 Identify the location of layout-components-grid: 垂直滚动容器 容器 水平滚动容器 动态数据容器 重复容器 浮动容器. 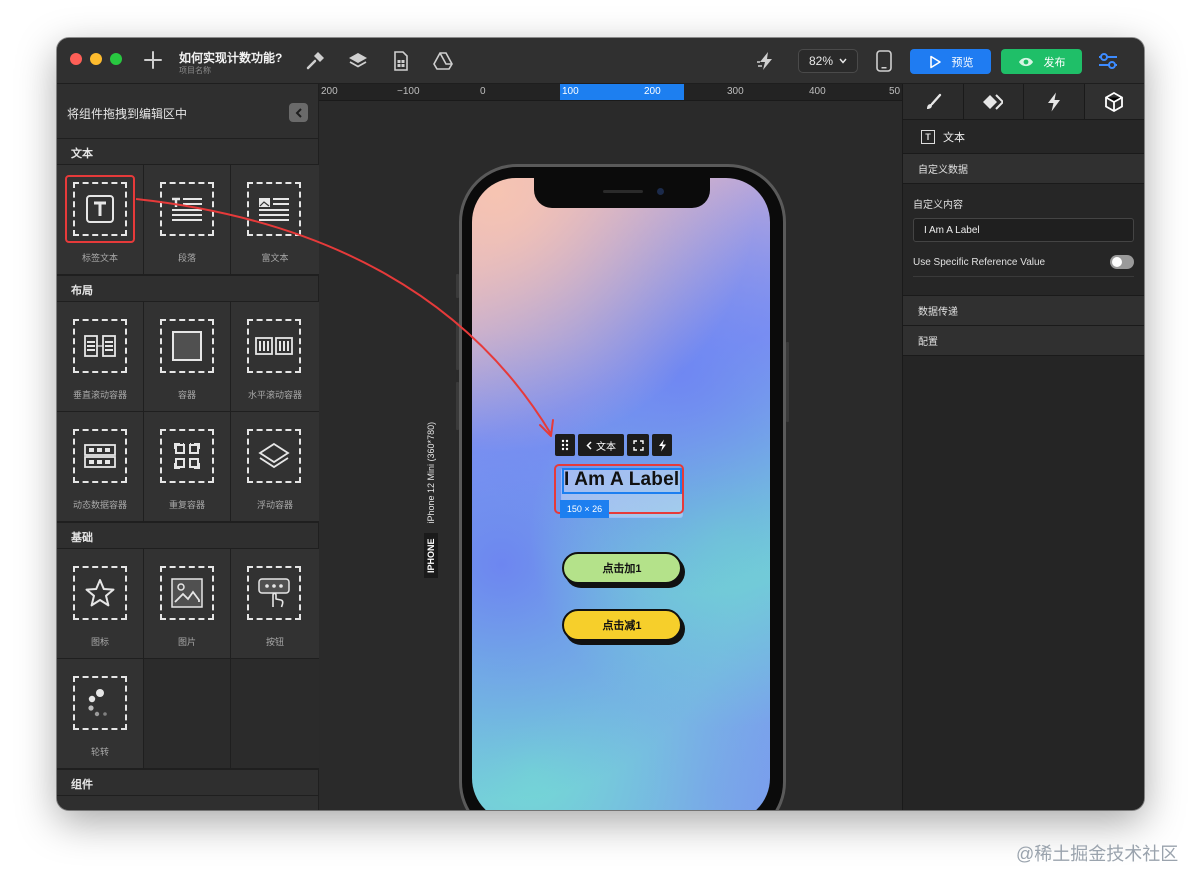
(188, 412).